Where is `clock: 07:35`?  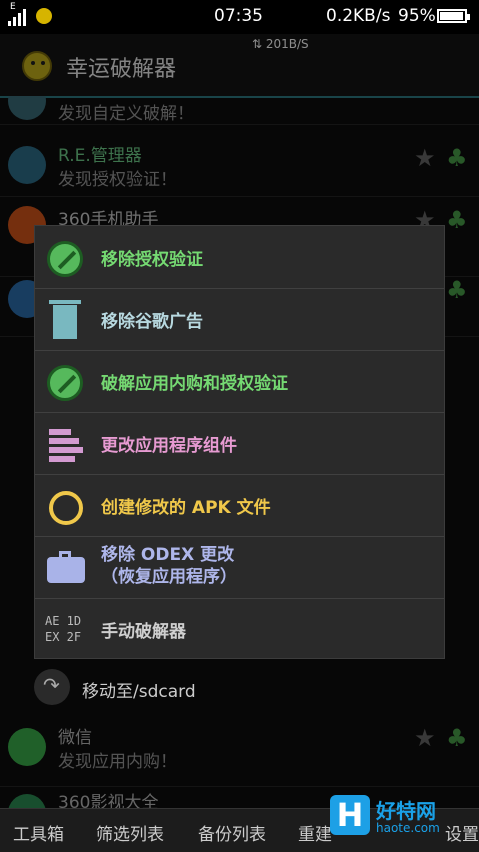
clock: 07:35 is located at coordinates (238, 16).